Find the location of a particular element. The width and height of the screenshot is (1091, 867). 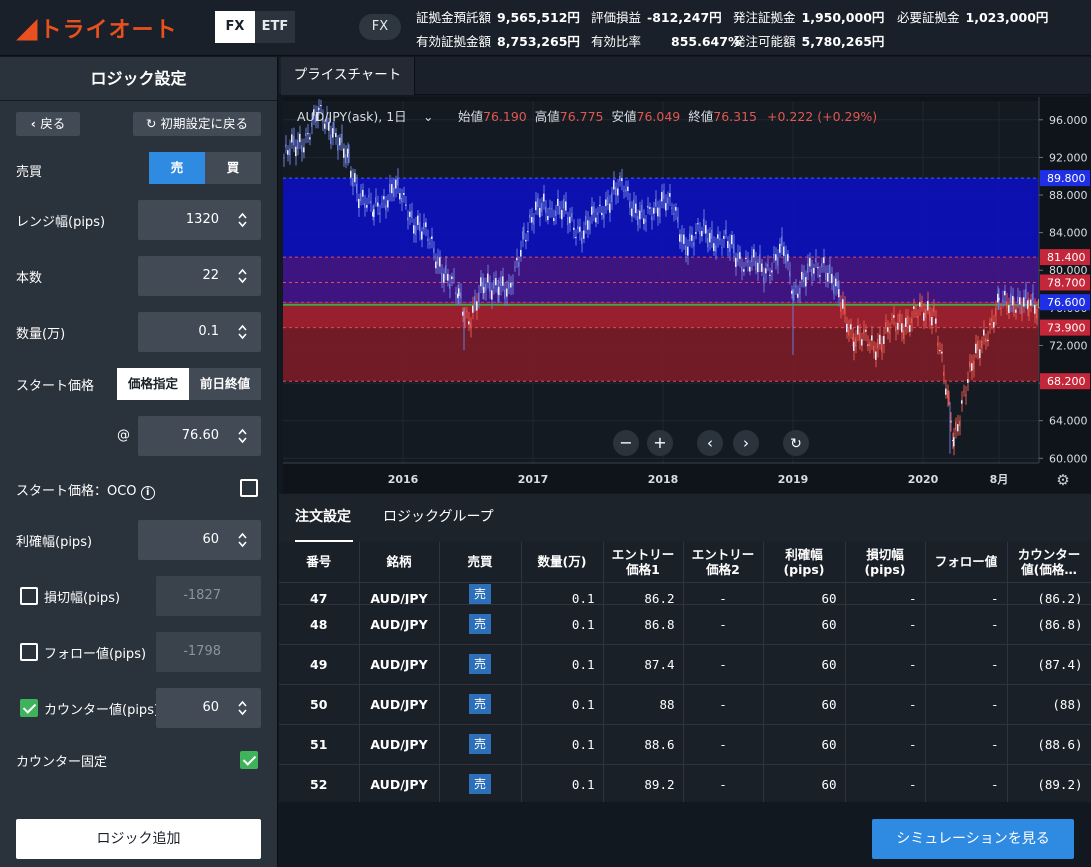

price-specify-option: 価格指定 is located at coordinates (153, 384).